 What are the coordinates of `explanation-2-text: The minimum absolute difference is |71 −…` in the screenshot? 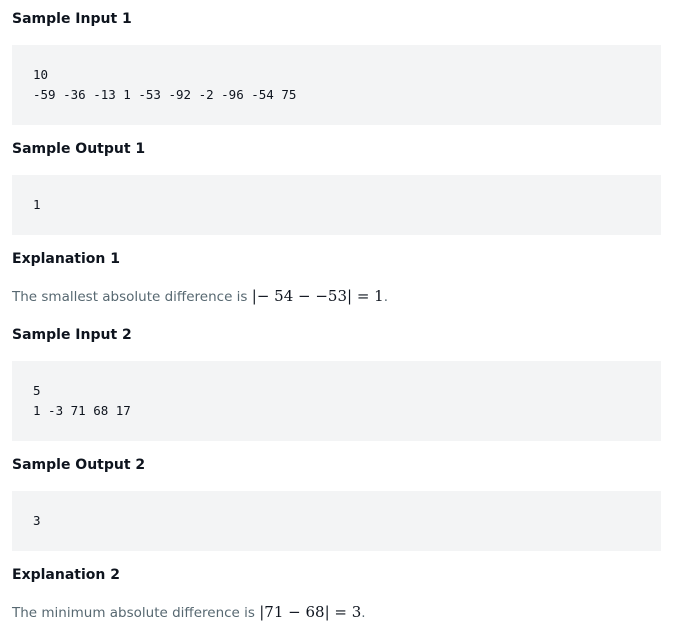 It's located at (189, 612).